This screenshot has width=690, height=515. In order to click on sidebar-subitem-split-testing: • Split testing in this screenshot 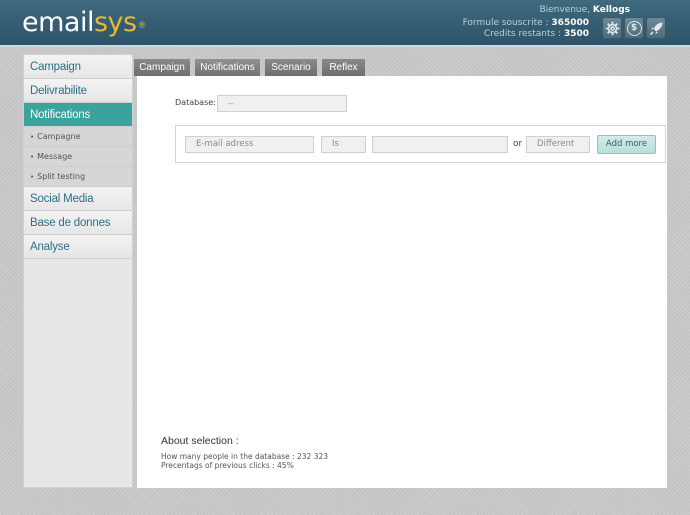, I will do `click(78, 177)`.